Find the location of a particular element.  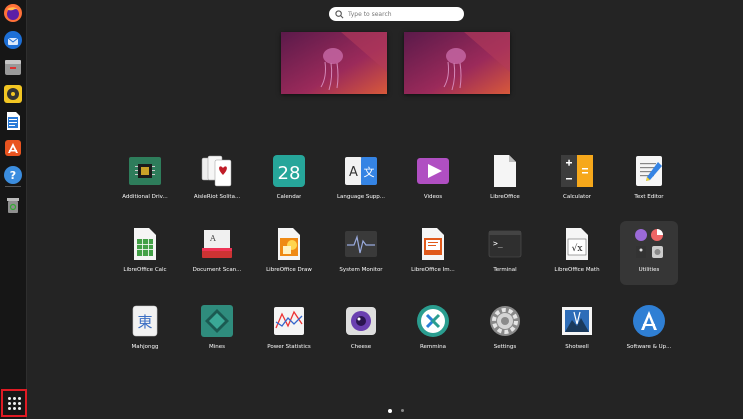

show-applications-button is located at coordinates (14, 403).